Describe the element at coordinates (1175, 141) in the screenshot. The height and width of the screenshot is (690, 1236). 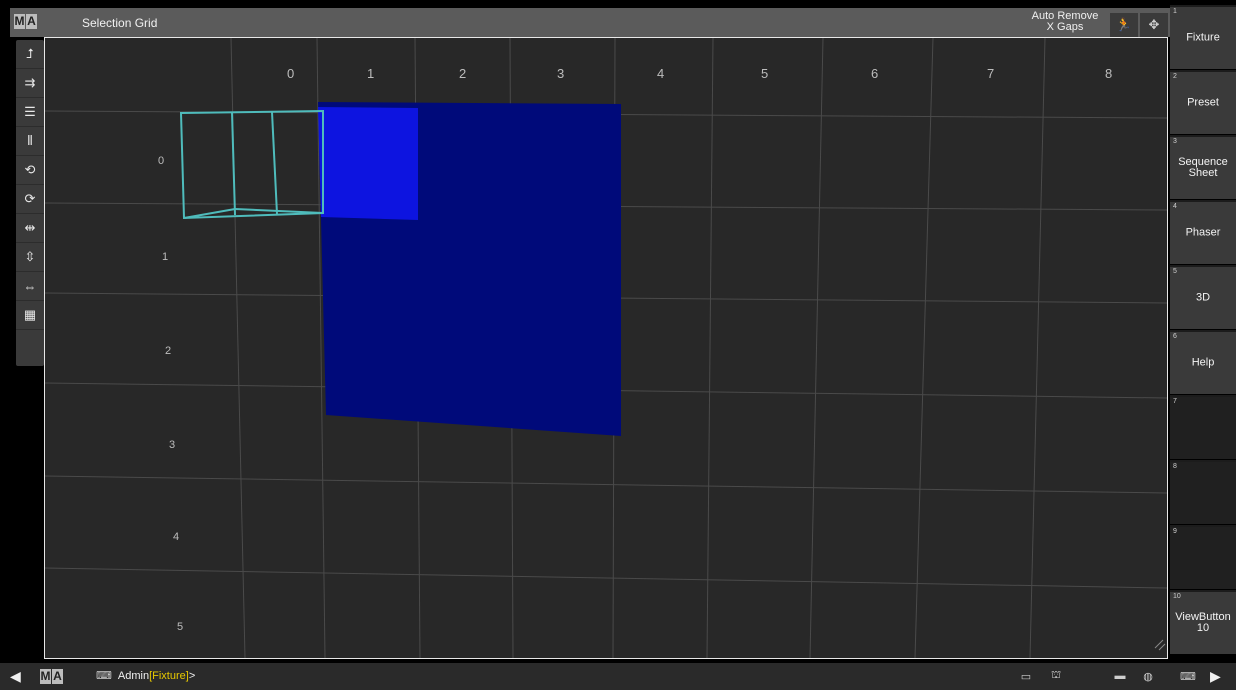
I see `view-button-number: 3` at that location.